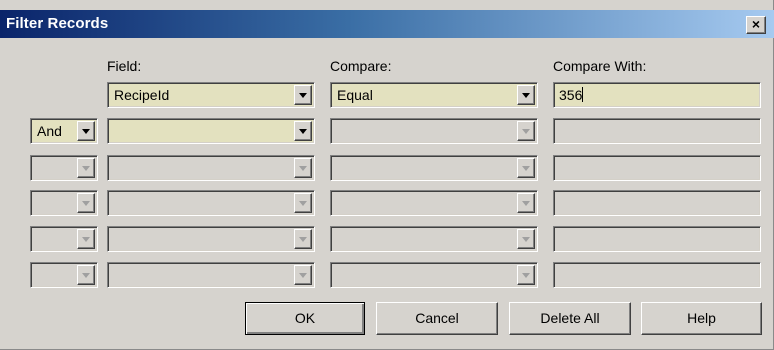 This screenshot has width=774, height=350. I want to click on close-icon: ×, so click(756, 25).